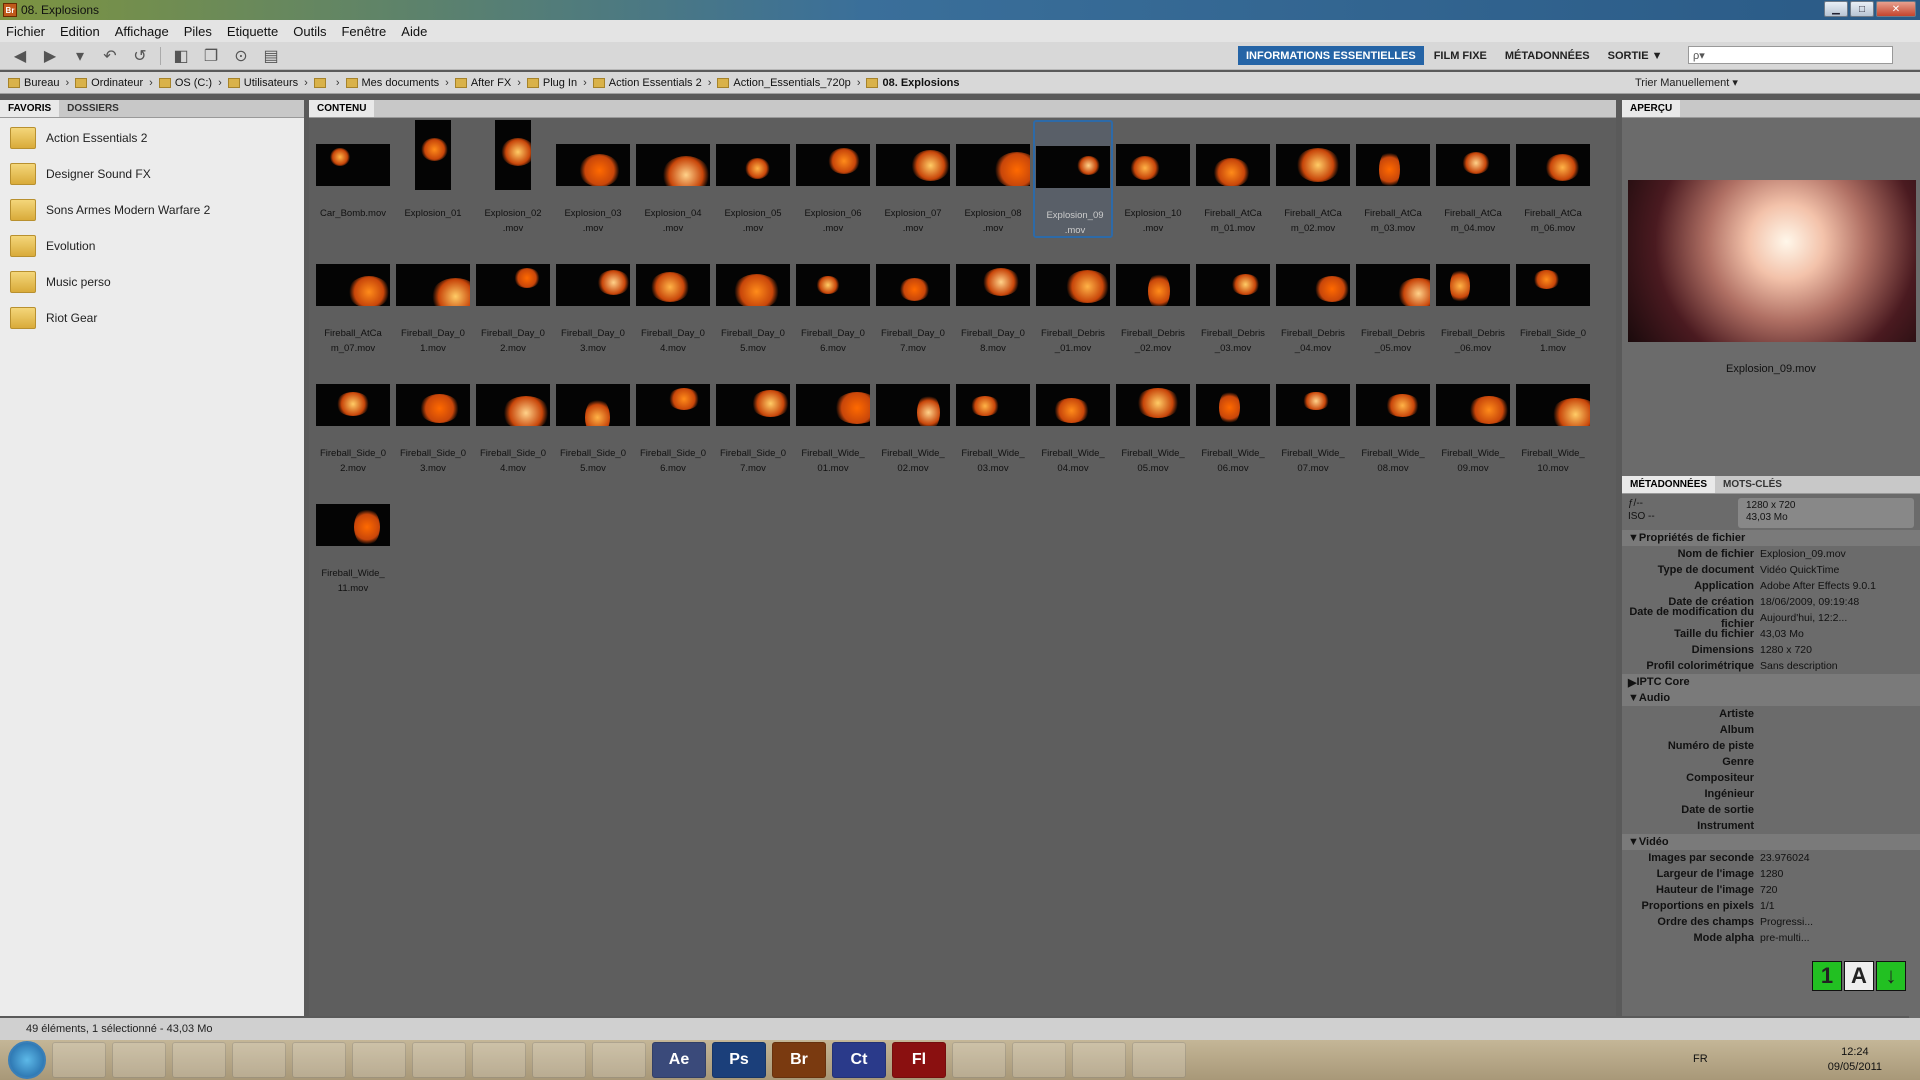 The image size is (1920, 1080). Describe the element at coordinates (353, 299) in the screenshot. I see `thumbnail-item: Fireball_AtCa m_07.mov` at that location.